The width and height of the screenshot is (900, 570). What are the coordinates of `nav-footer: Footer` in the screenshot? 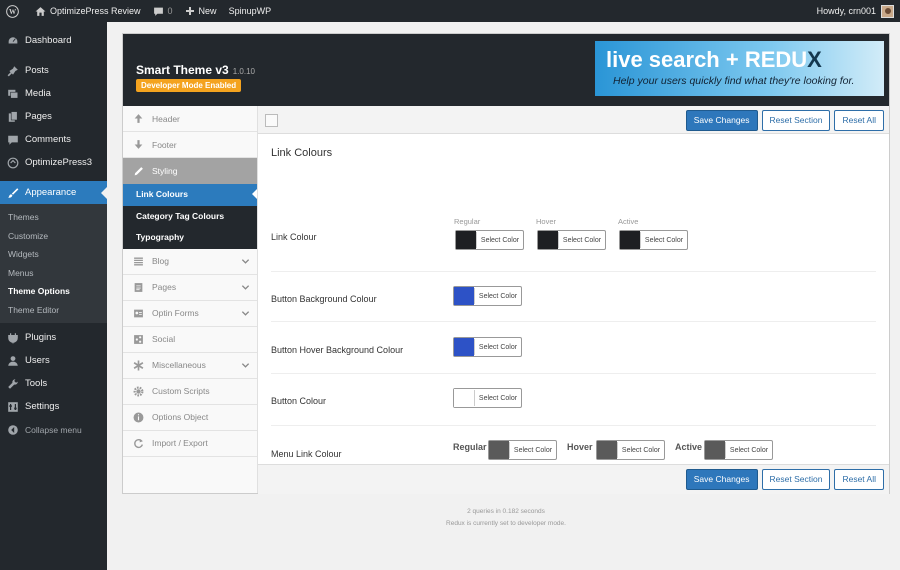 It's located at (190, 145).